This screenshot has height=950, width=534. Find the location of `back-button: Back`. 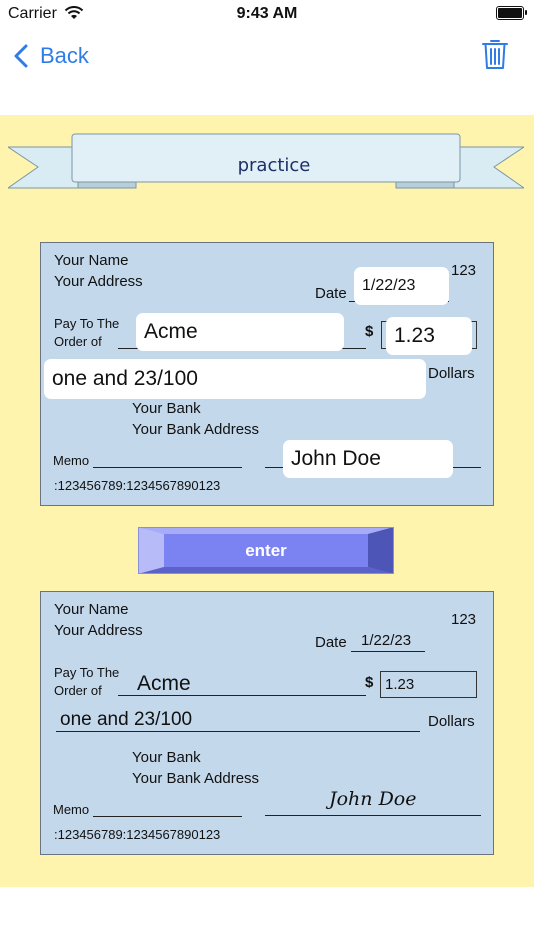

back-button: Back is located at coordinates (51, 56).